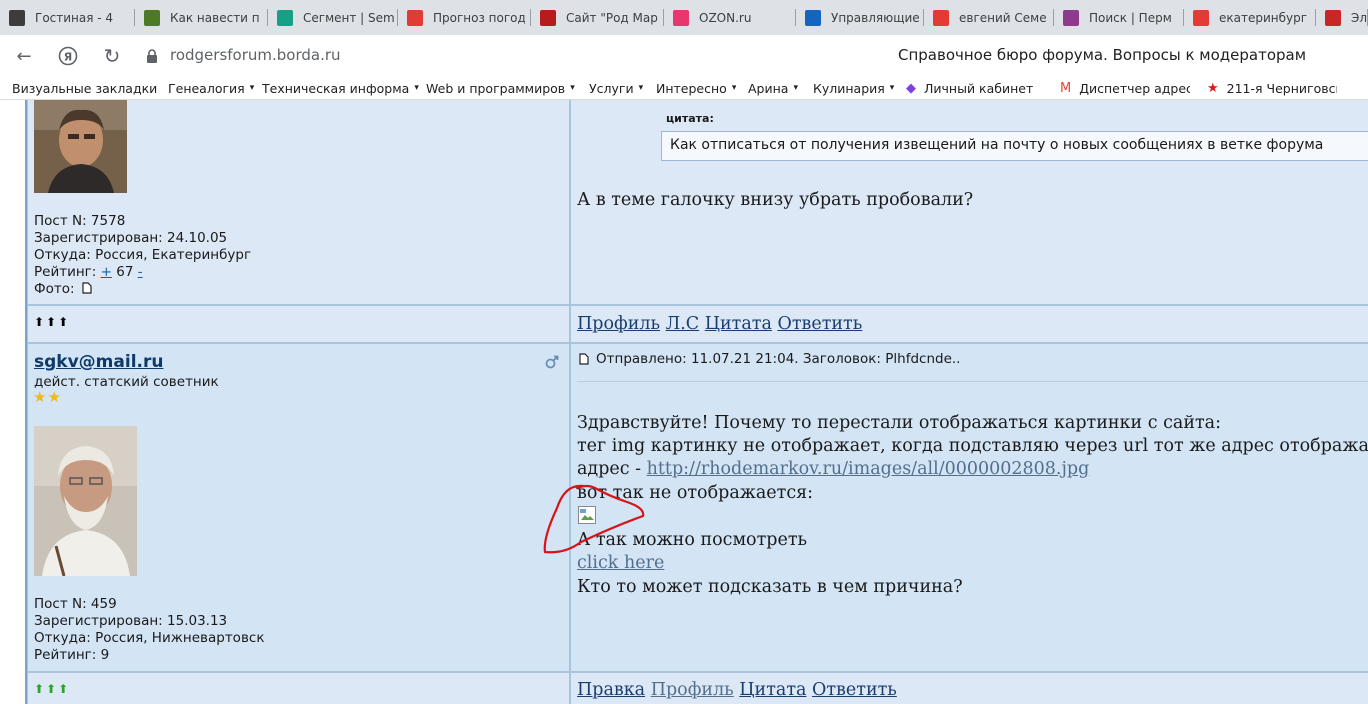 The image size is (1368, 704). What do you see at coordinates (860, 17) in the screenshot?
I see `browser-tab: Управляющие` at bounding box center [860, 17].